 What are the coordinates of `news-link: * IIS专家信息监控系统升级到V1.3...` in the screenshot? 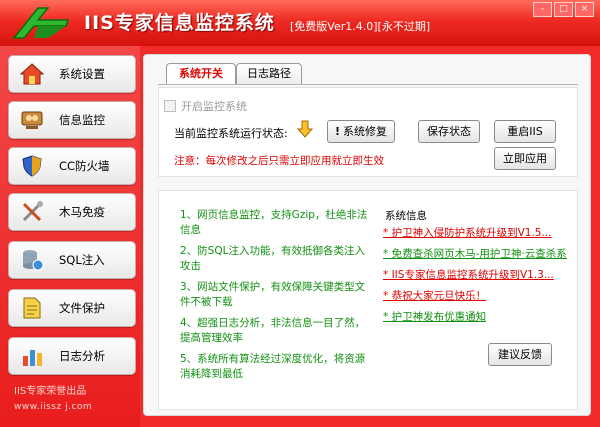 It's located at (481, 275).